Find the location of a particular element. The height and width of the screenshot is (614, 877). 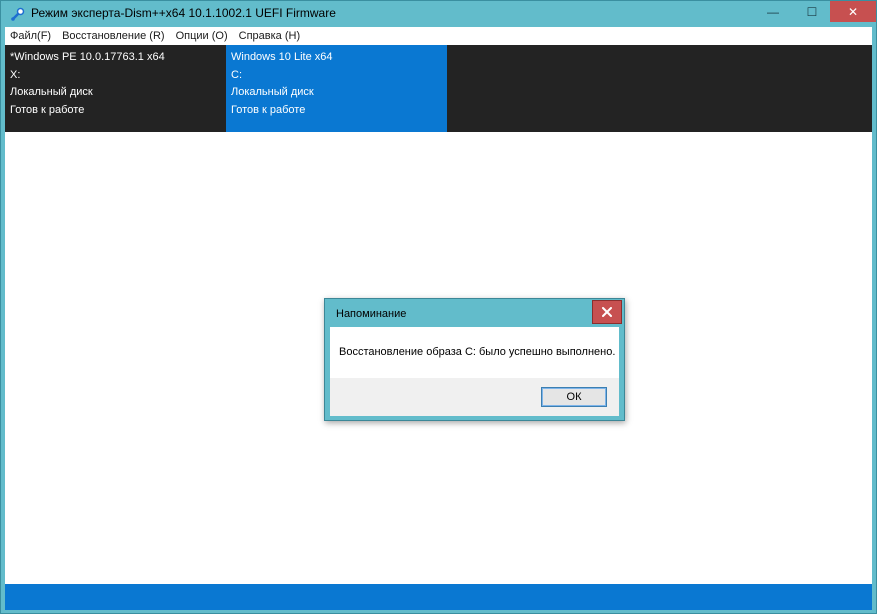

dialog-title: Напоминание is located at coordinates (371, 314).